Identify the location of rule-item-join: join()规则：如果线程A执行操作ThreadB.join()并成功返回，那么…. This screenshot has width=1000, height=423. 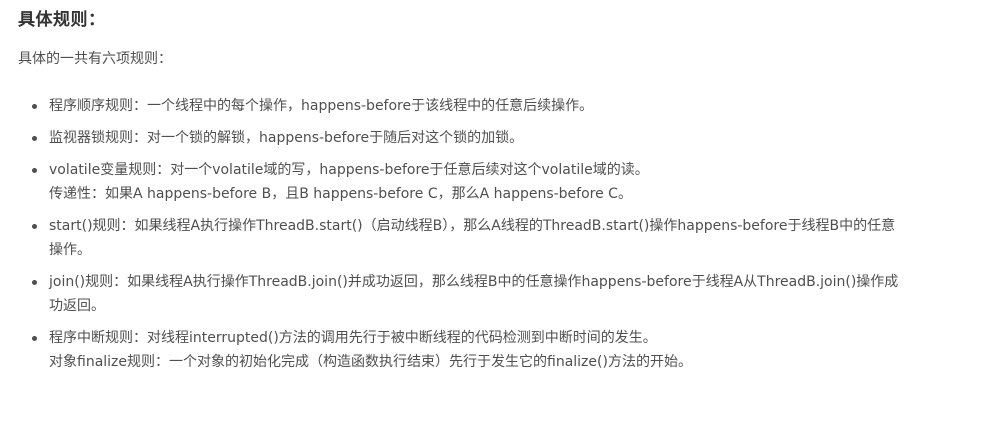
(500, 294).